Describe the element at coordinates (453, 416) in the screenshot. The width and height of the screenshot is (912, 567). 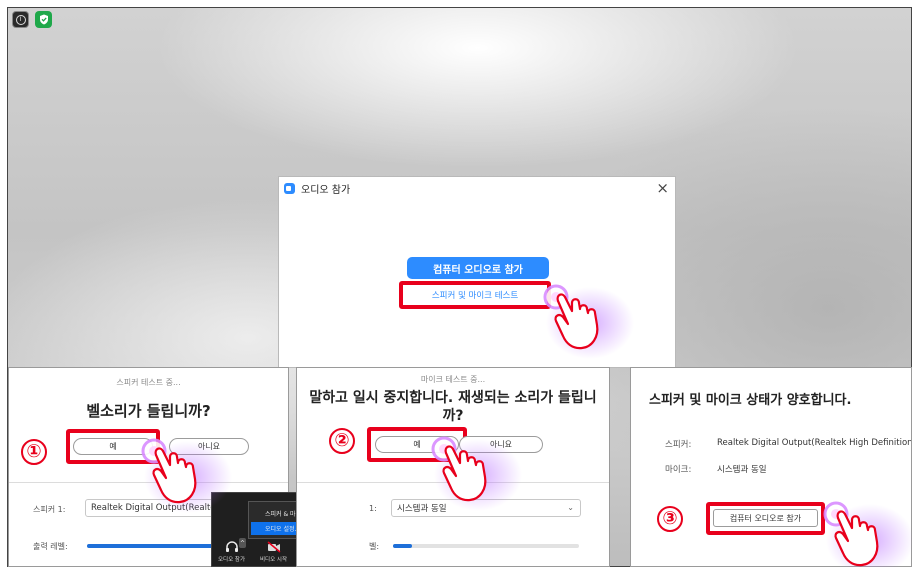
I see `panel-question-line2: 까?` at that location.